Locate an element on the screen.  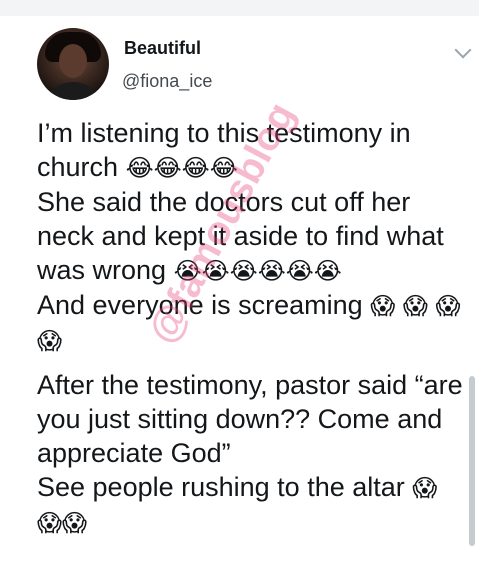
laughing-emoji-group: 😂😂😂😂 is located at coordinates (181, 168).